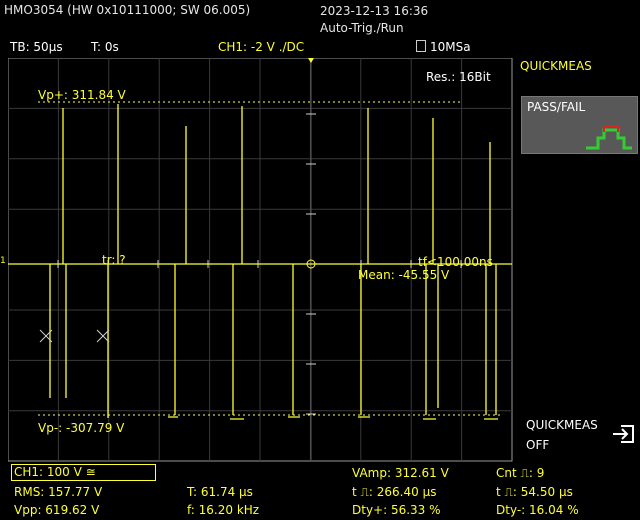 This screenshot has width=640, height=520. I want to click on trigger-status-text: Auto-Trig./Run, so click(362, 28).